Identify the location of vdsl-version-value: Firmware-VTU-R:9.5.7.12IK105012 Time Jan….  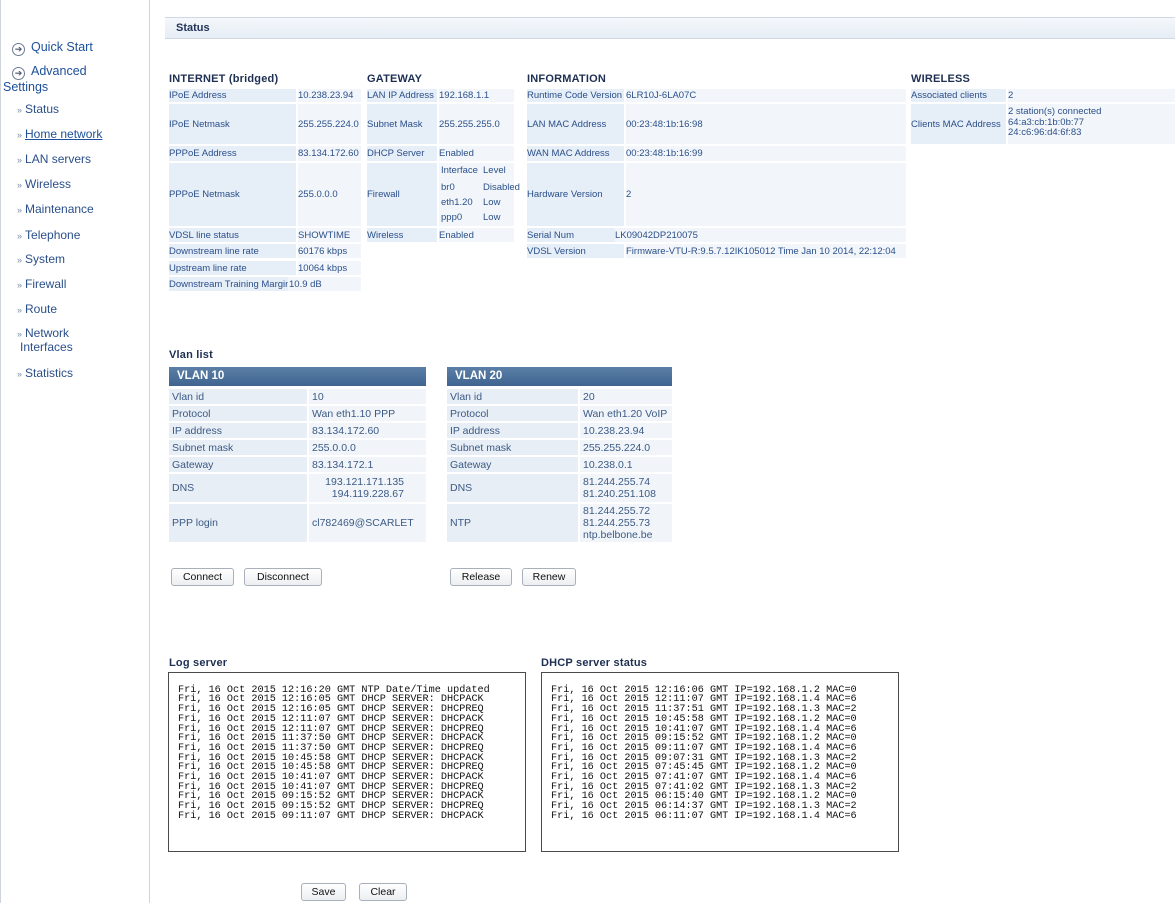
(766, 251).